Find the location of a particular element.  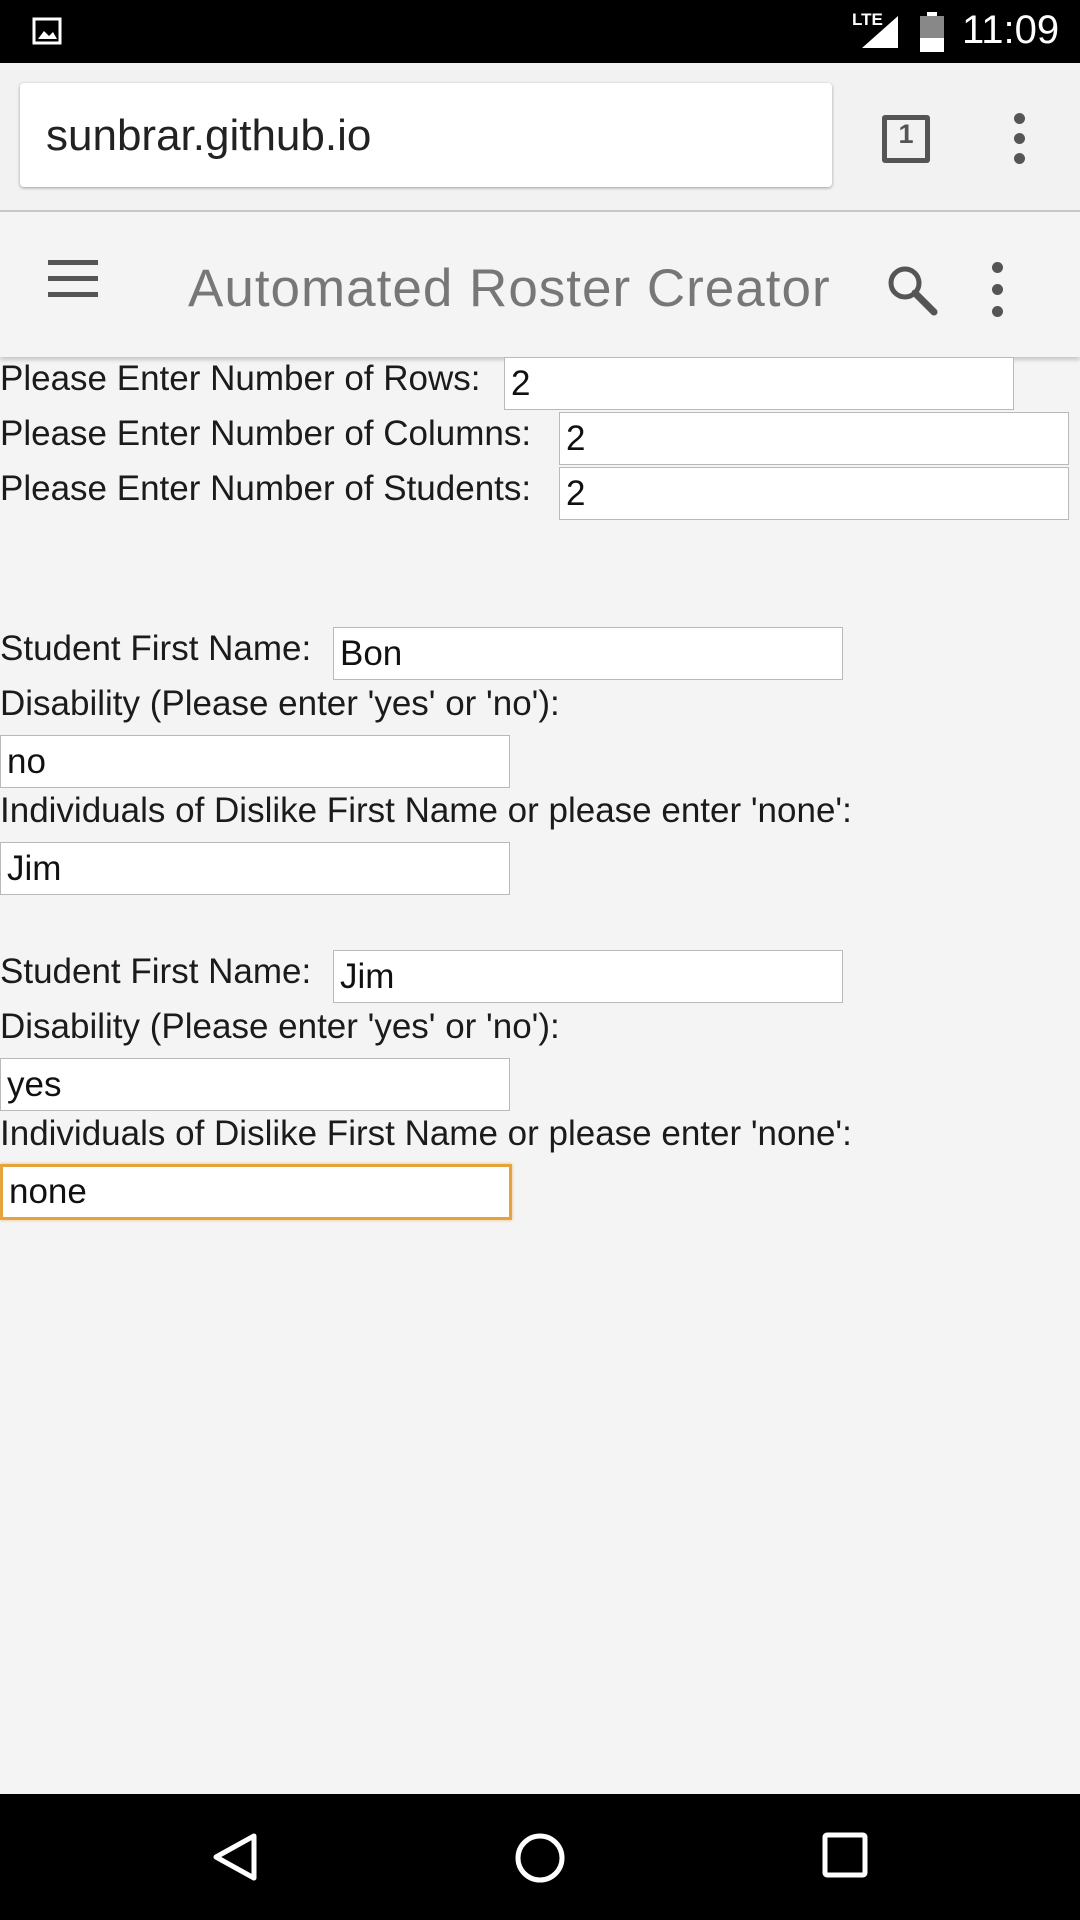

recent-apps-icon is located at coordinates (845, 1855).